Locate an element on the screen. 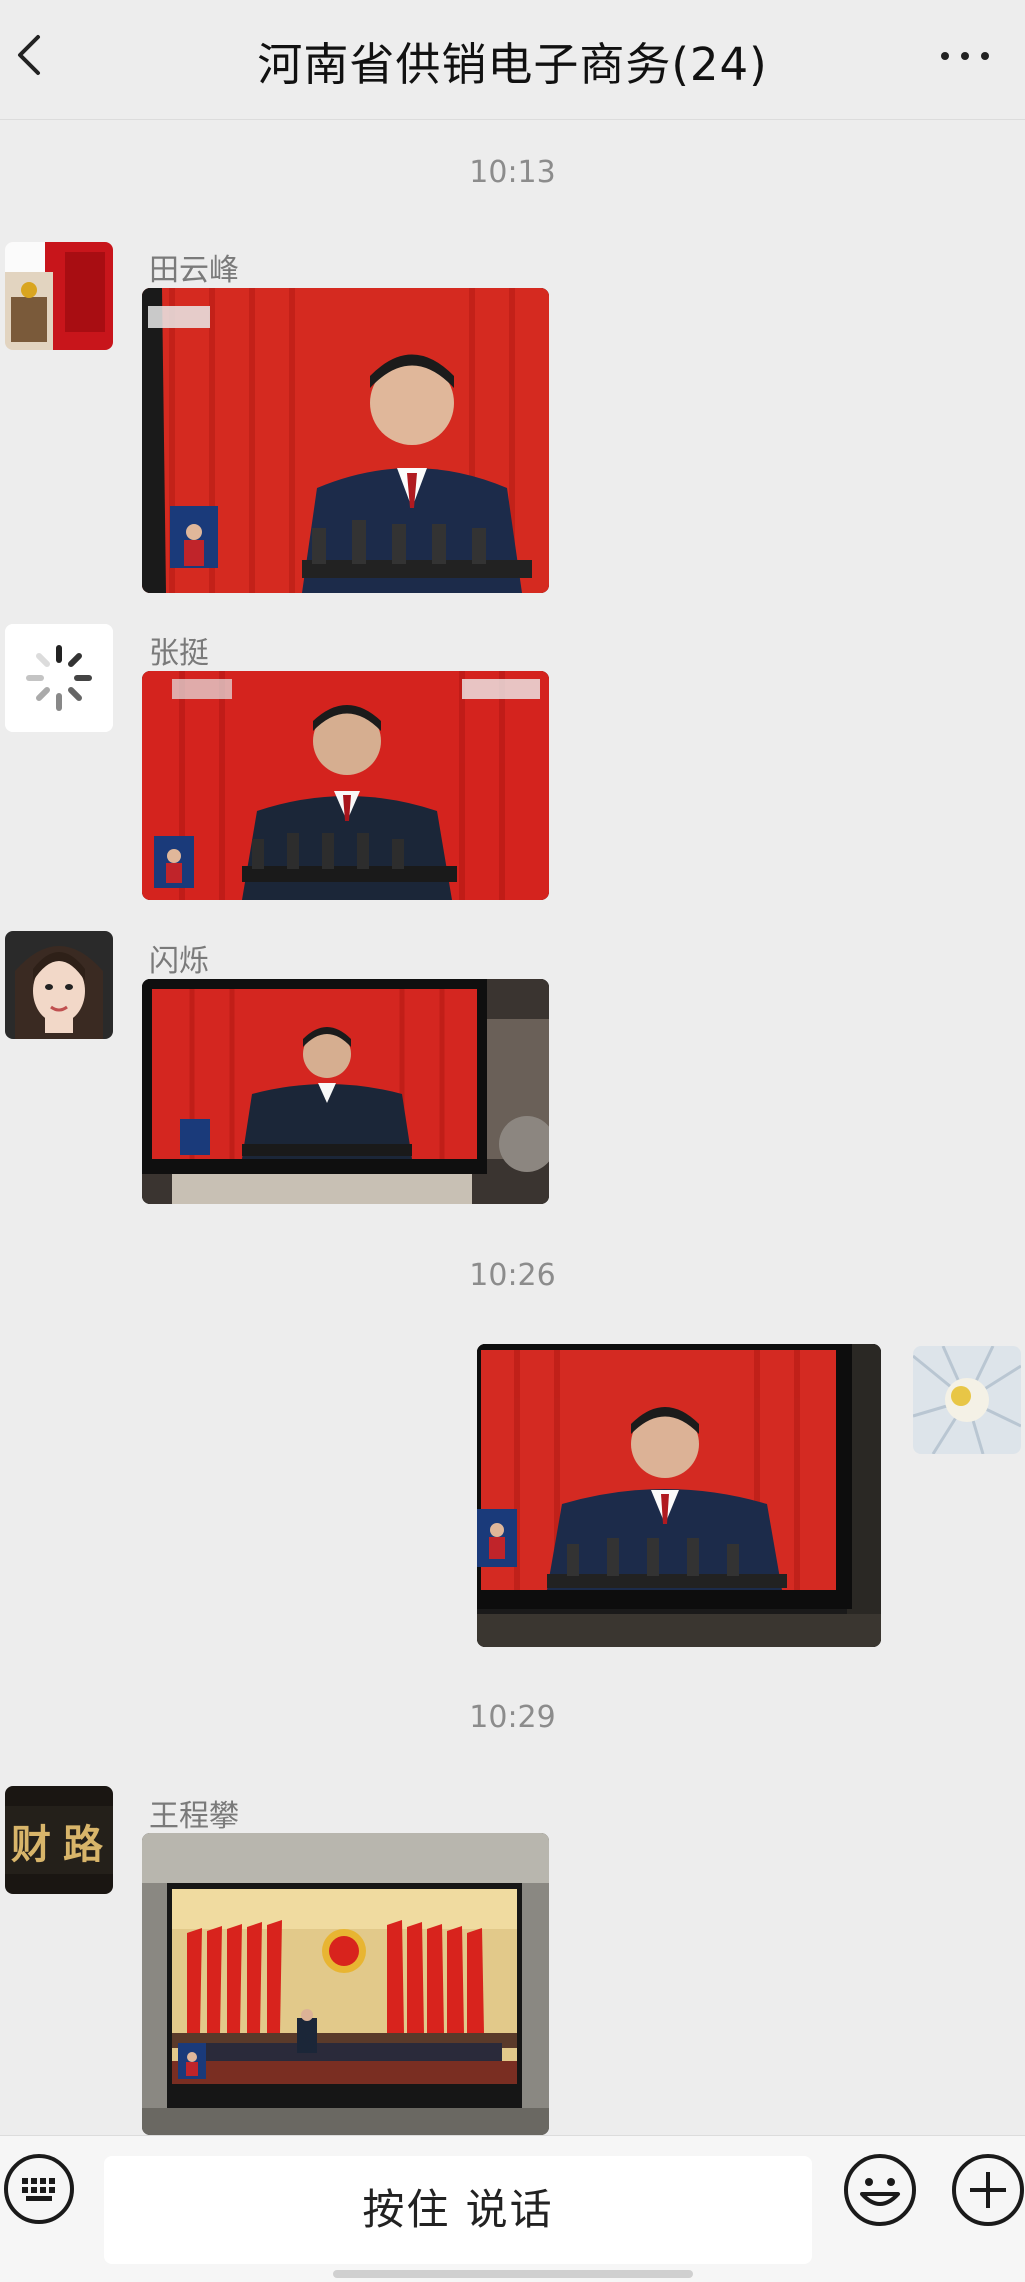  chat-header: 河南省供销电子商务(24) is located at coordinates (512, 60).